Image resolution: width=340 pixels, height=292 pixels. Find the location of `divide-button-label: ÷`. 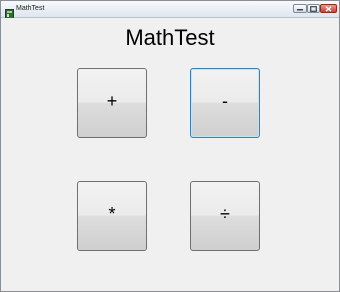

divide-button-label: ÷ is located at coordinates (225, 213).